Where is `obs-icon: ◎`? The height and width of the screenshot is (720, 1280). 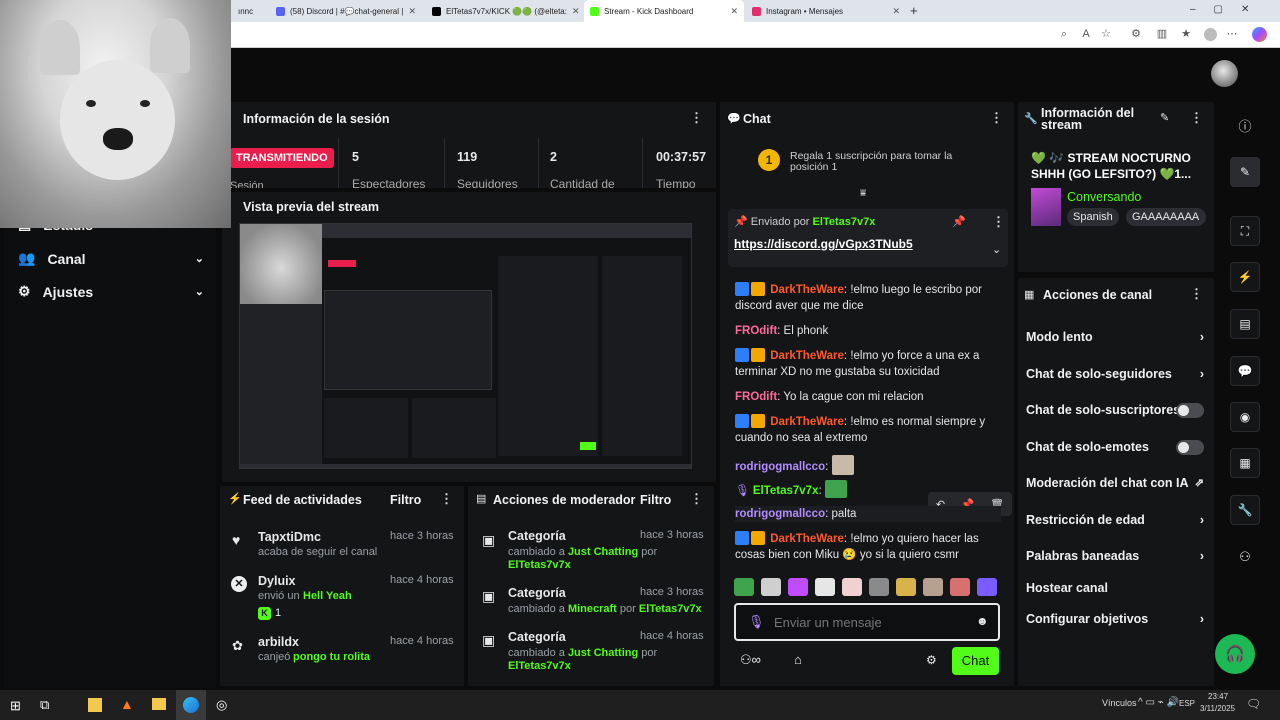
obs-icon: ◎ is located at coordinates (221, 705).